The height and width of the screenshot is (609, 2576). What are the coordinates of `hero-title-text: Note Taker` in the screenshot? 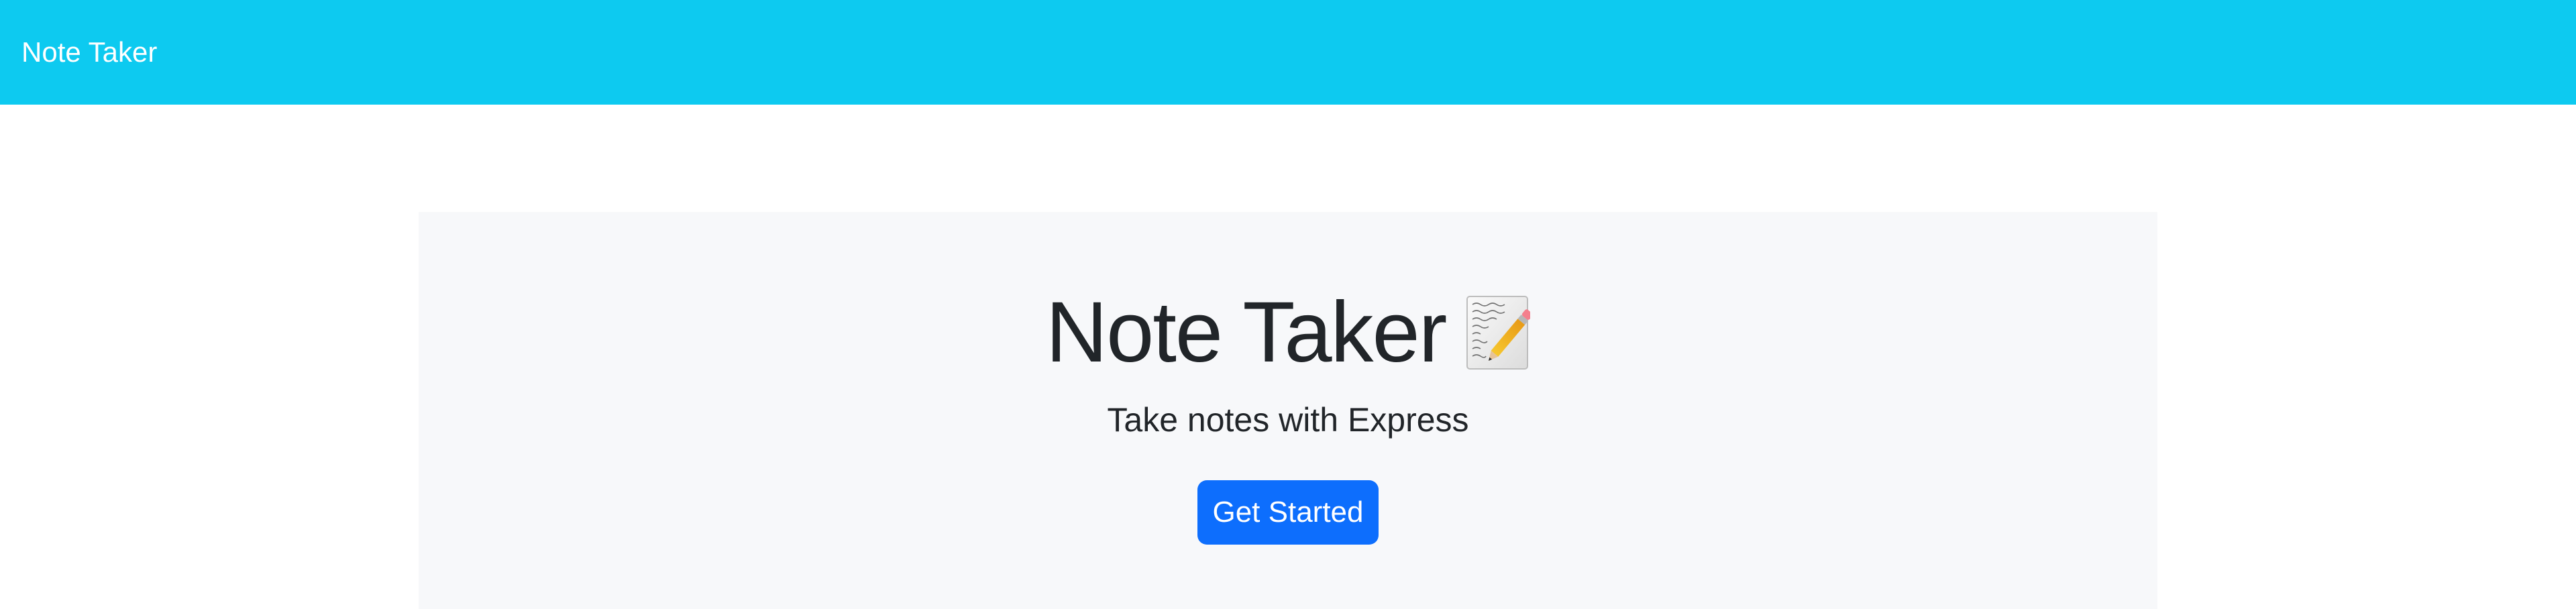 It's located at (1246, 332).